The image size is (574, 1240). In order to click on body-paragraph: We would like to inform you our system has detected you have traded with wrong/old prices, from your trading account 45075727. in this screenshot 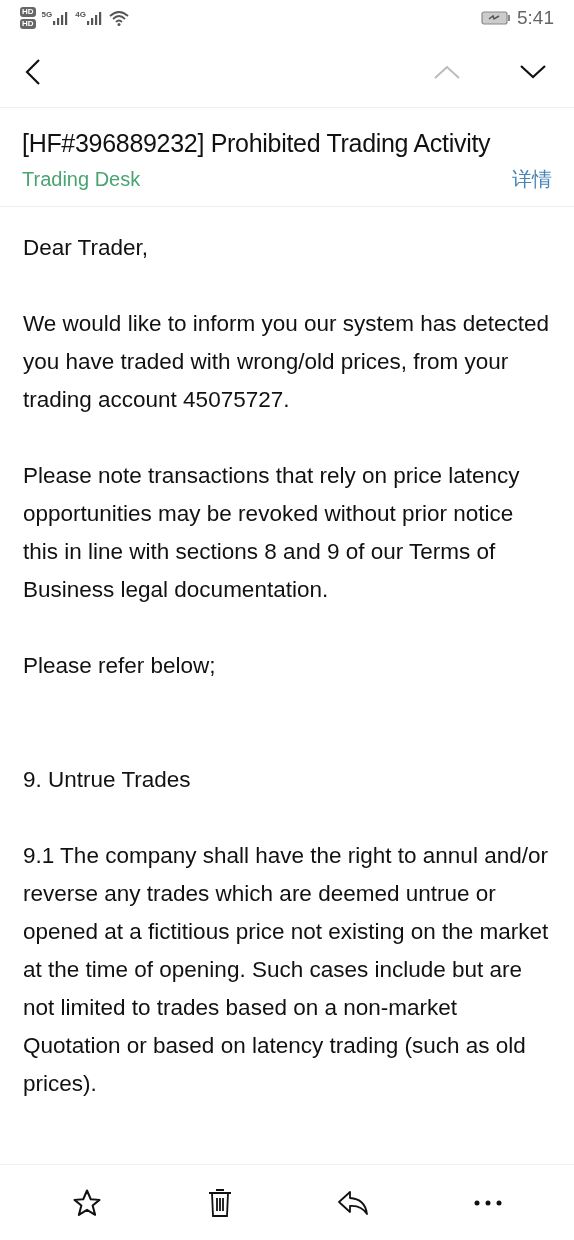, I will do `click(287, 362)`.